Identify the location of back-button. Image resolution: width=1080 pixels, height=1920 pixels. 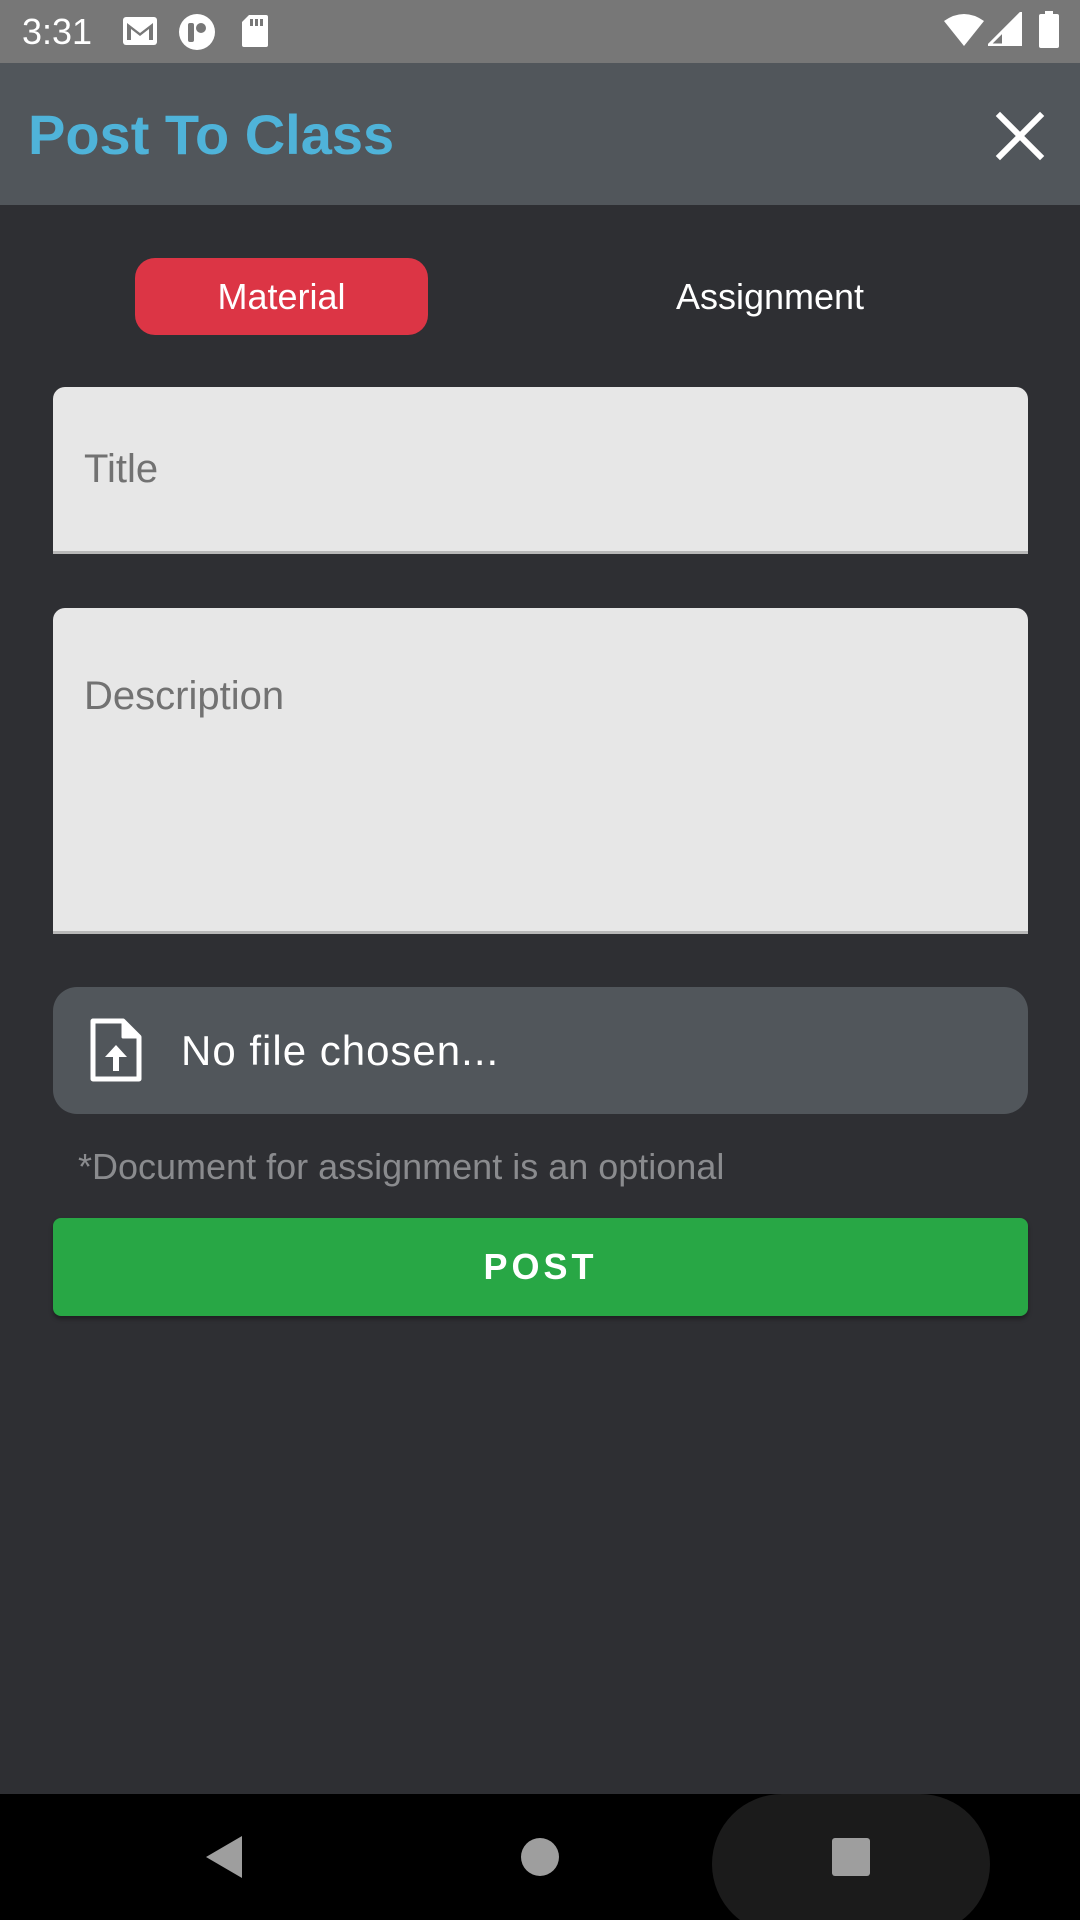
(224, 1857).